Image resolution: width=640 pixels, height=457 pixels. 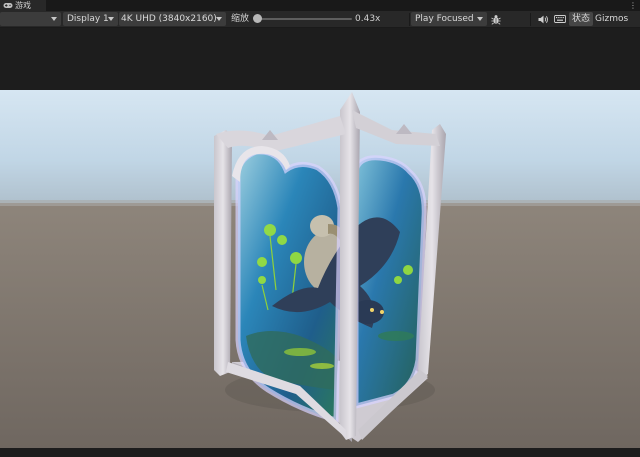 I want to click on tab-menu-icon: ⋮, so click(x=633, y=5).